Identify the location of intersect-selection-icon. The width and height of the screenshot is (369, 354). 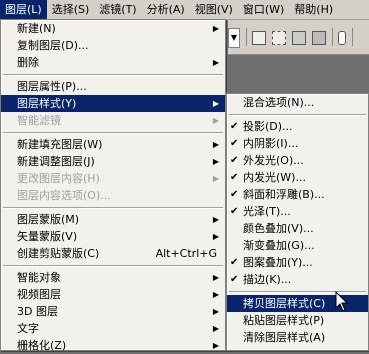
(319, 38).